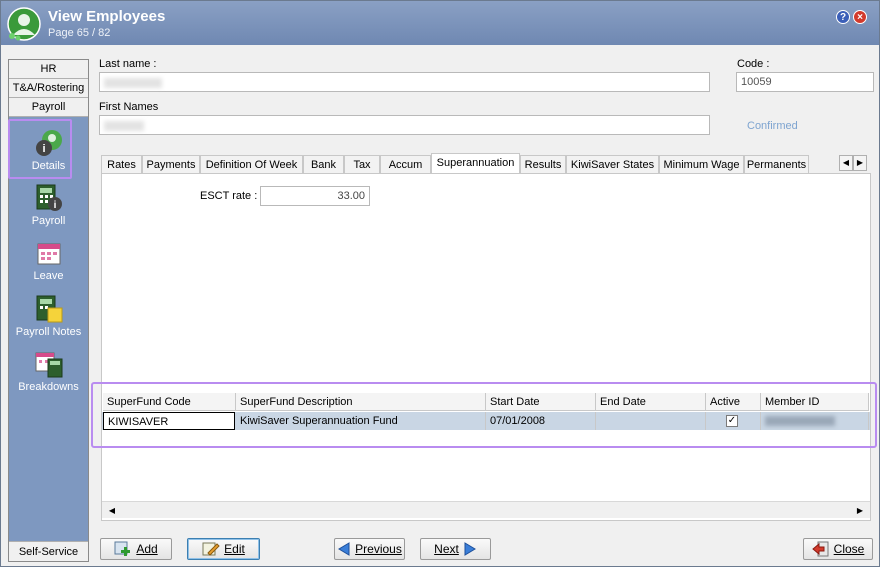  I want to click on tab-definition-of-week: Definition Of Week, so click(251, 164).